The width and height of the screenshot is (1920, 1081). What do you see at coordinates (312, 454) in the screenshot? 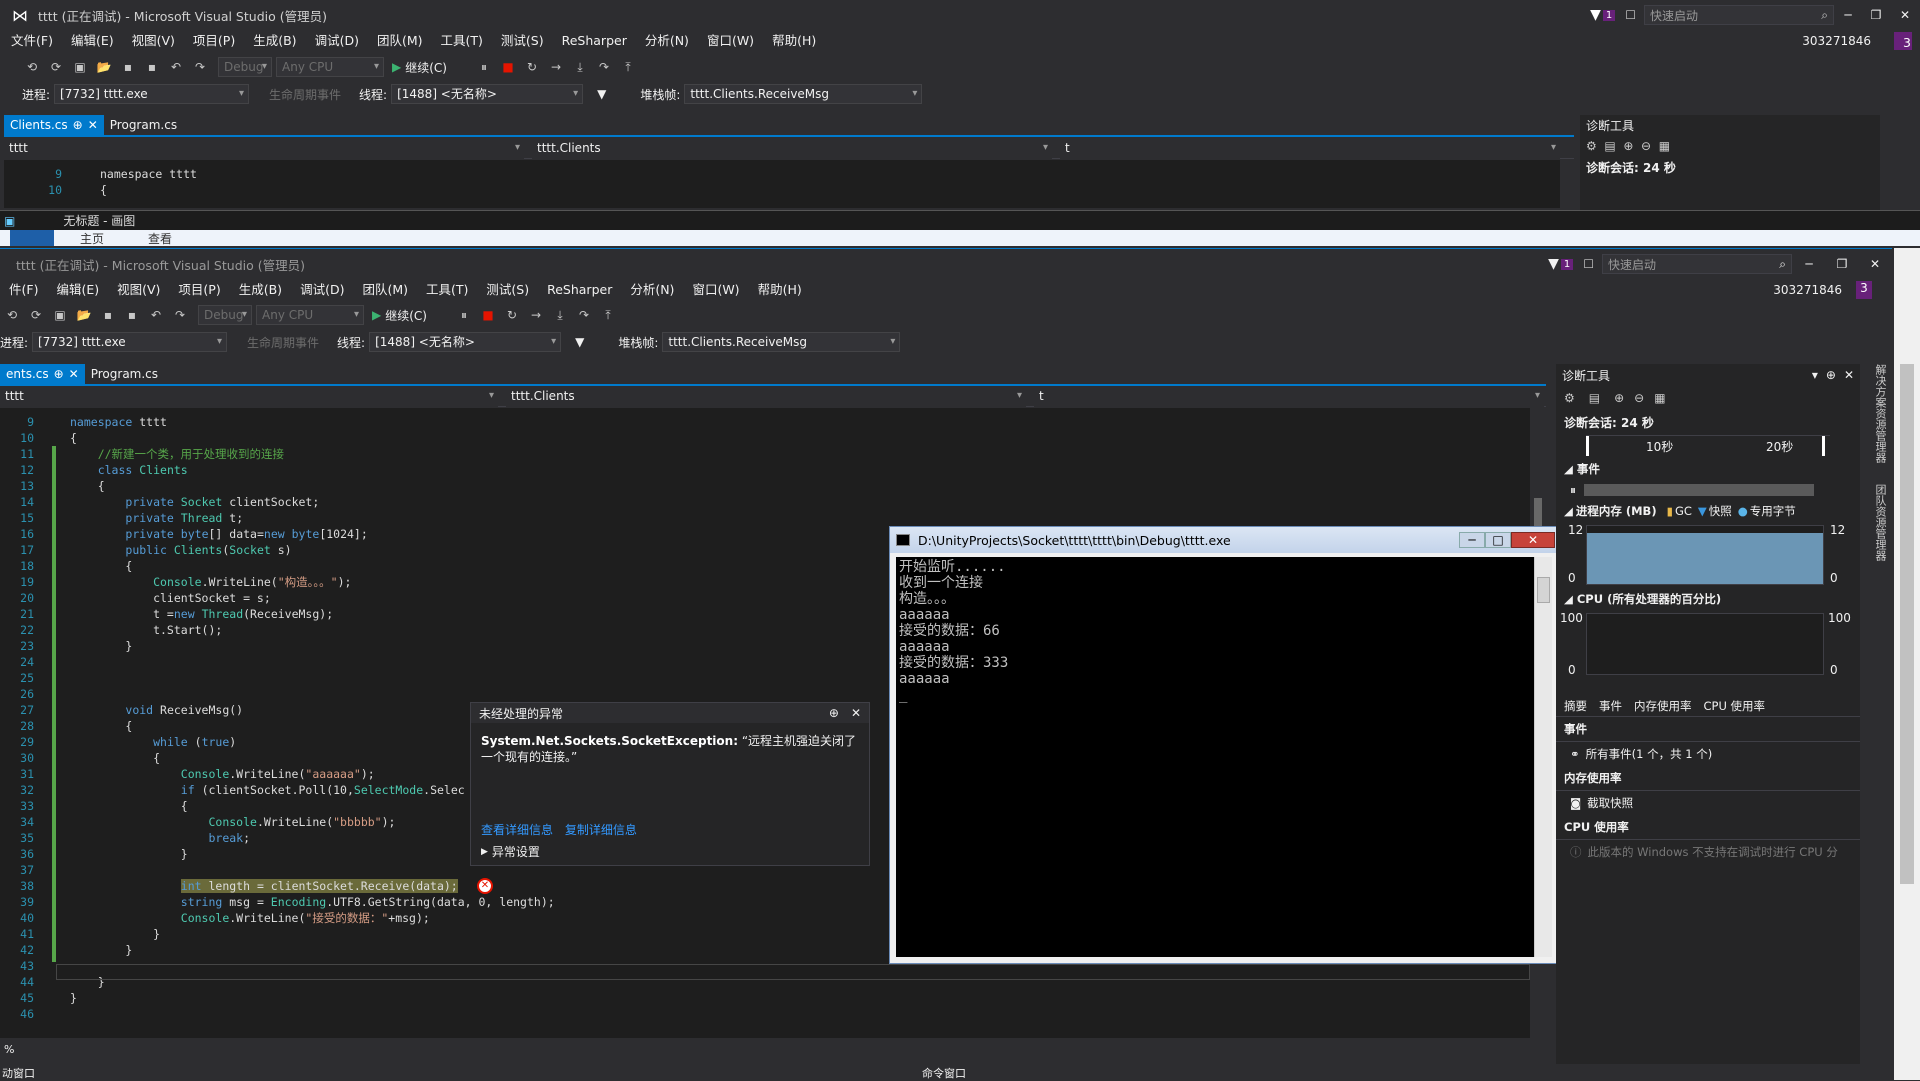
I see `code-line: //新建一个类，用于处理收到的连接` at bounding box center [312, 454].